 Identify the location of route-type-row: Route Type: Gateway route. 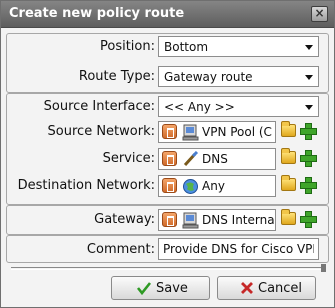
(167, 77).